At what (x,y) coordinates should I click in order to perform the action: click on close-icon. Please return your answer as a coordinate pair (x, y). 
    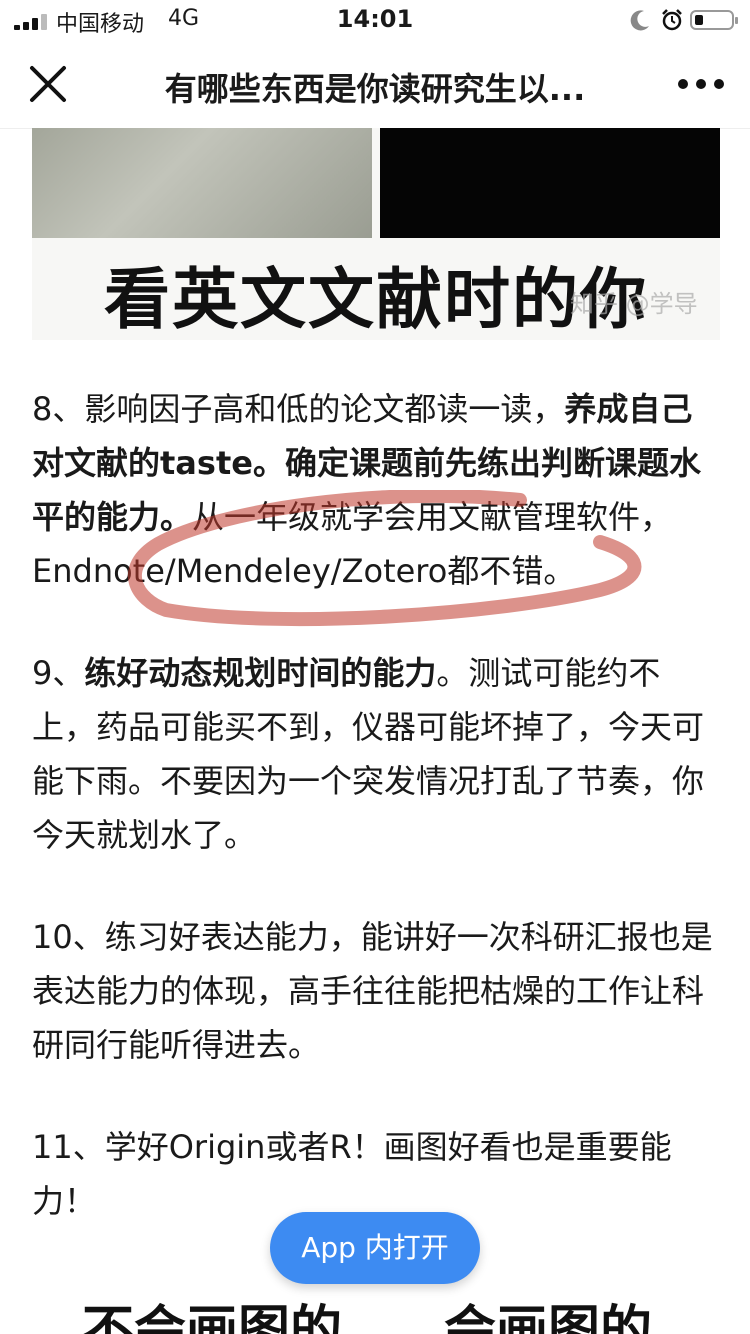
    Looking at the image, I should click on (48, 84).